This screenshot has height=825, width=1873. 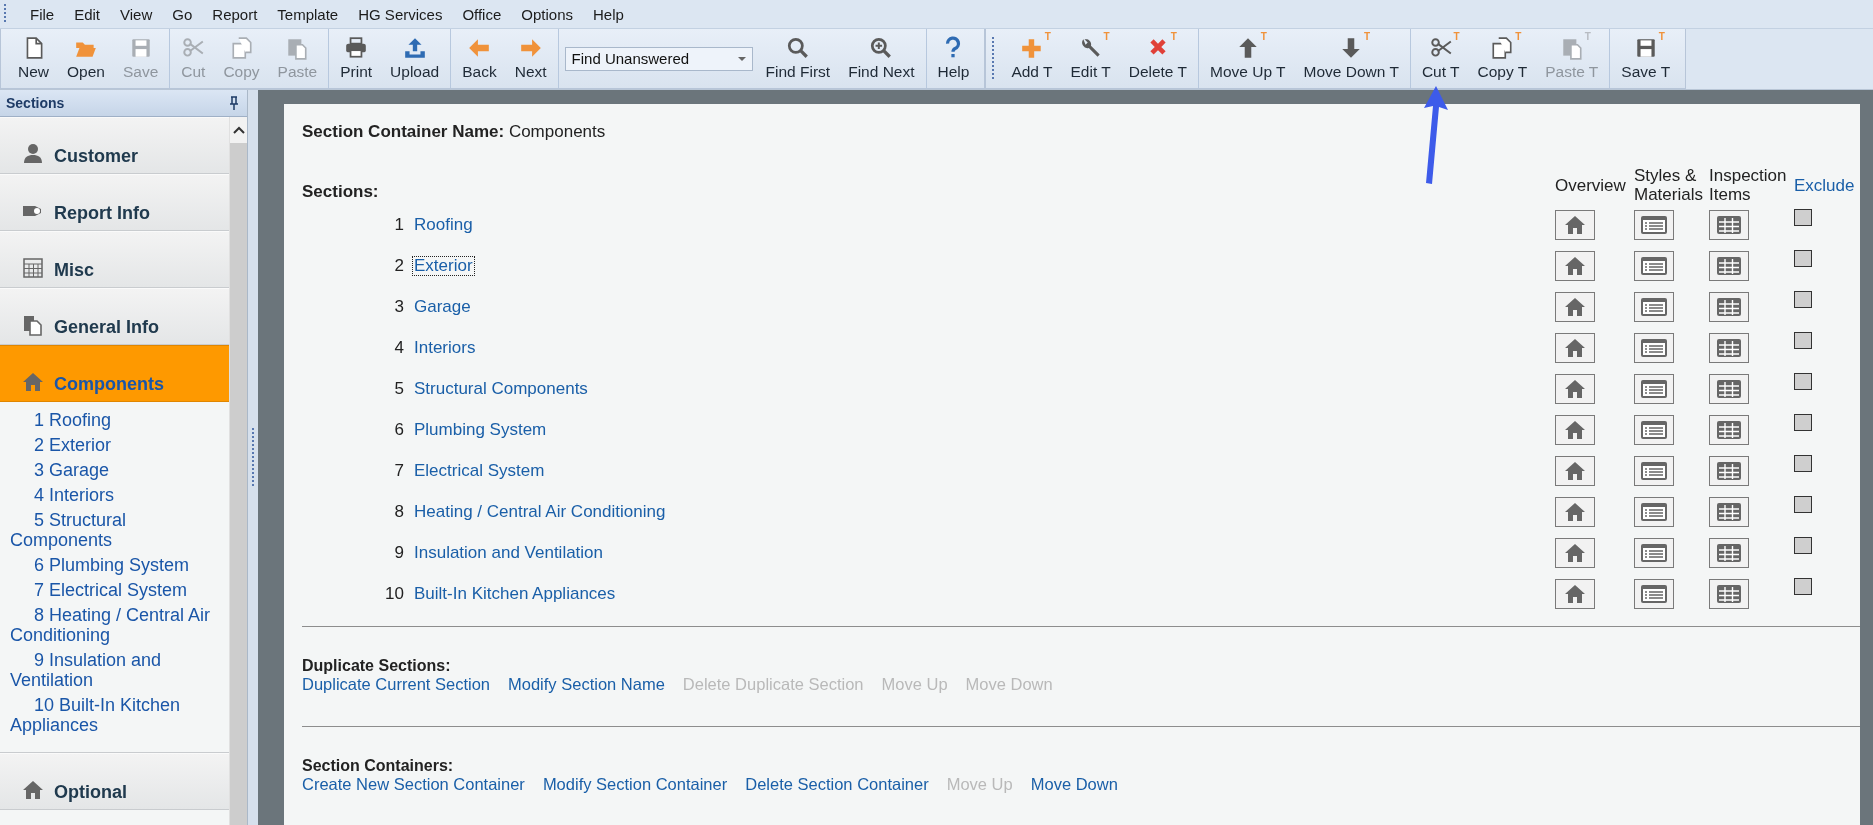 I want to click on section-link: Garage, so click(x=442, y=306).